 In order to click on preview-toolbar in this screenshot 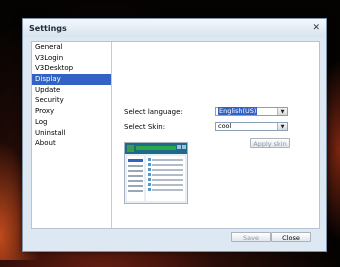, I will do `click(156, 148)`.